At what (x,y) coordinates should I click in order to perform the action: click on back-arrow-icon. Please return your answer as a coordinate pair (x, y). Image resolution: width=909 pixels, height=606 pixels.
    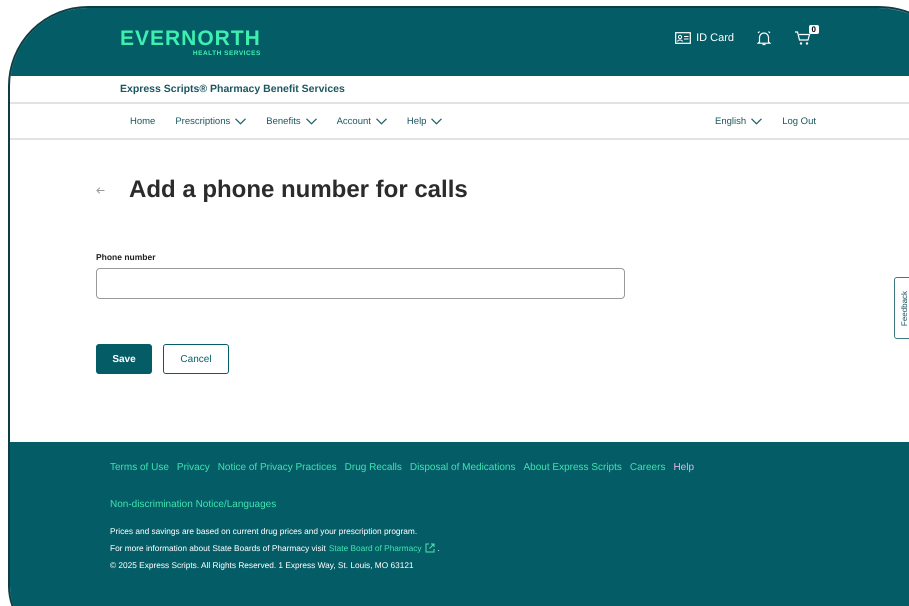
    Looking at the image, I should click on (100, 190).